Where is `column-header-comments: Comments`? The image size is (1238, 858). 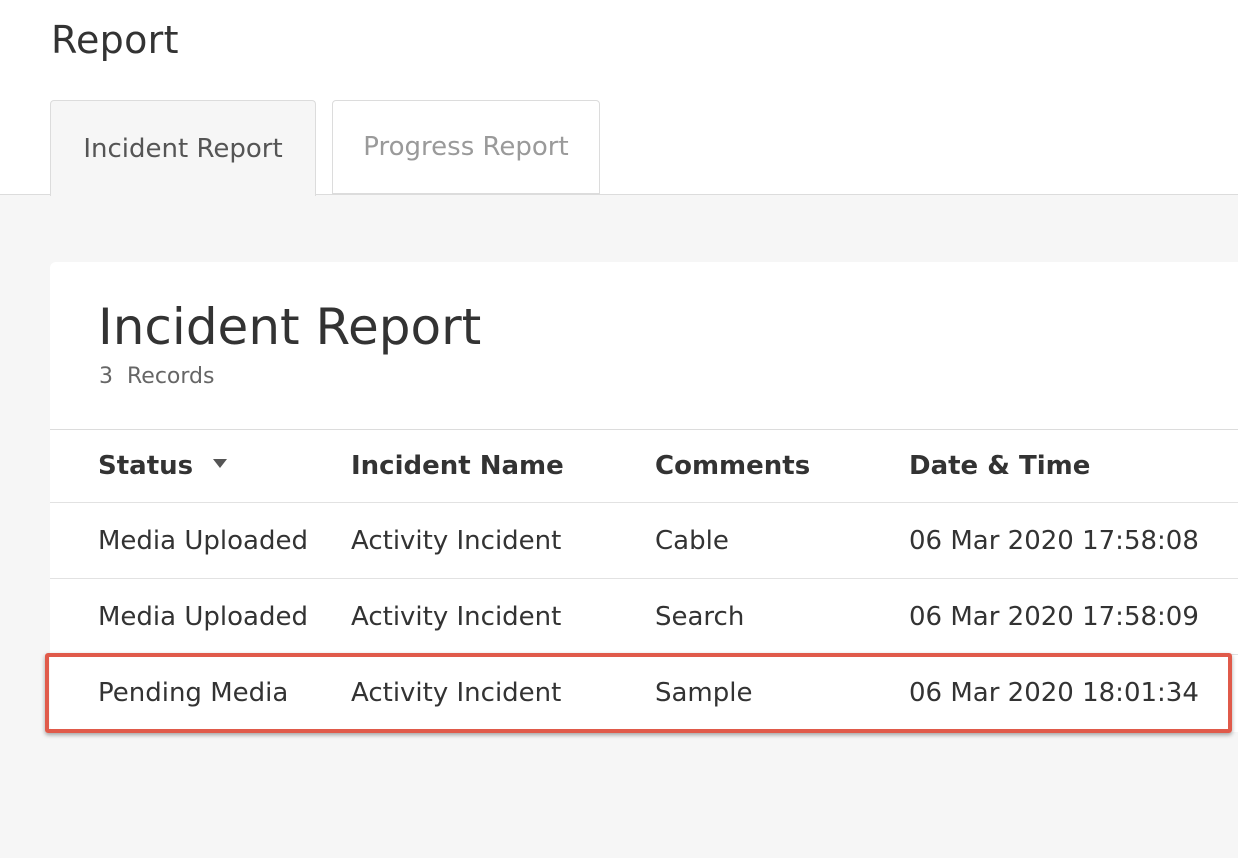 column-header-comments: Comments is located at coordinates (732, 466).